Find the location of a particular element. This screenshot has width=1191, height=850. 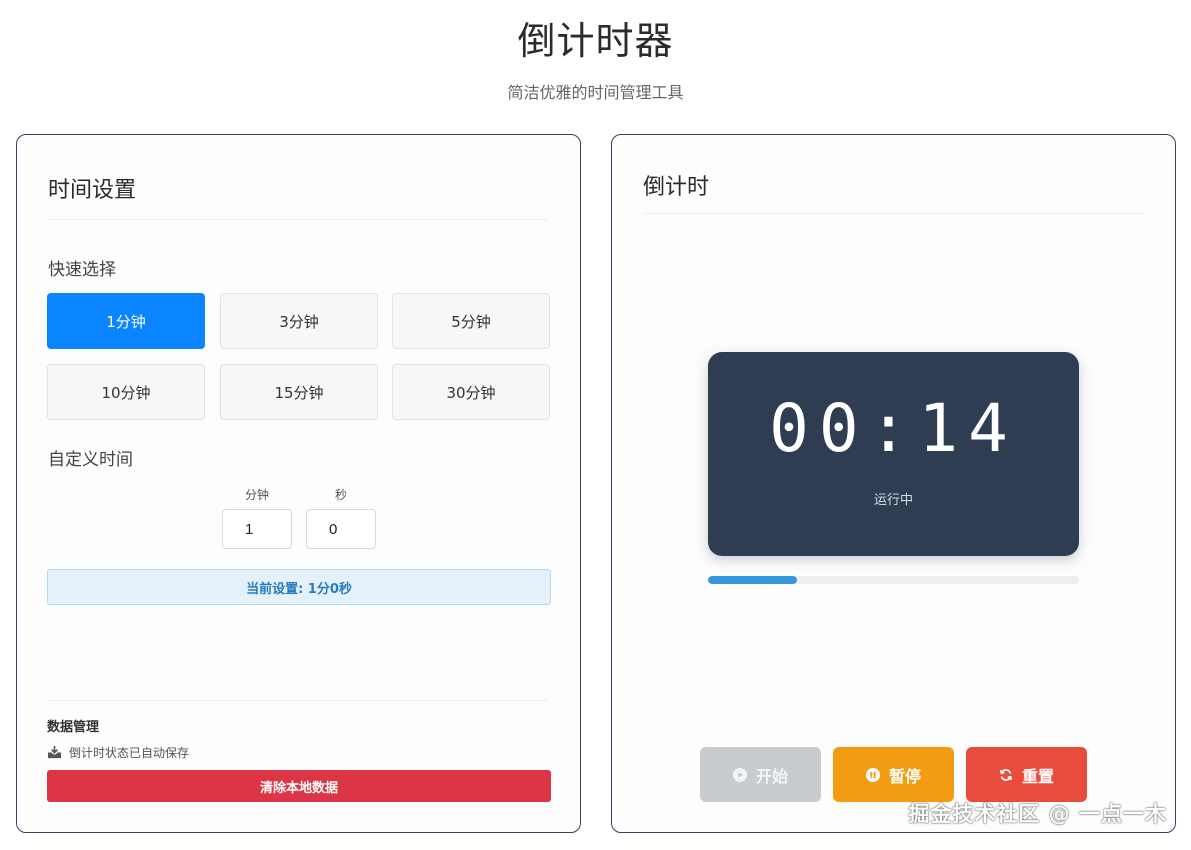

data-management-title: 数据管理 is located at coordinates (73, 727).